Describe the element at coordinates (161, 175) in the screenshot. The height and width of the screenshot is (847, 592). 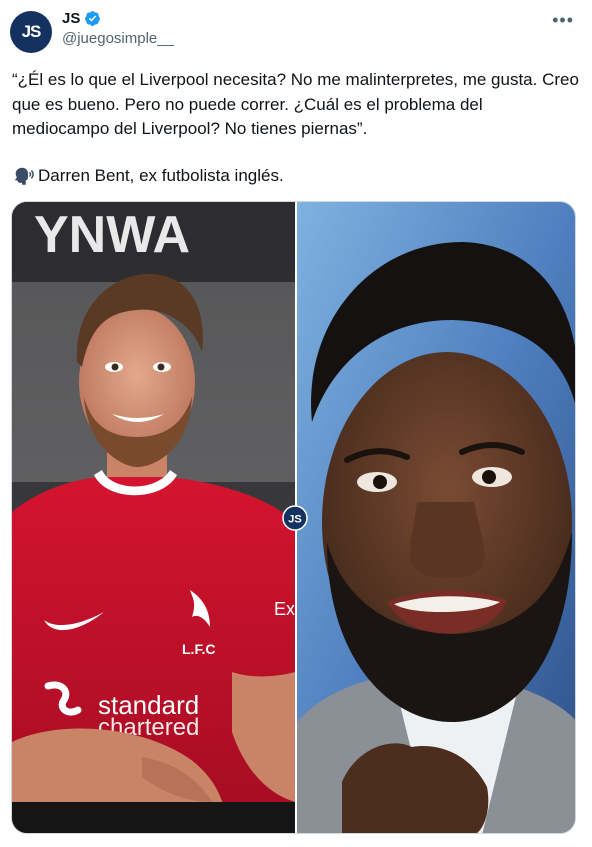
I see `attribution-text: Darren Bent, ex futbolista inglés.` at that location.